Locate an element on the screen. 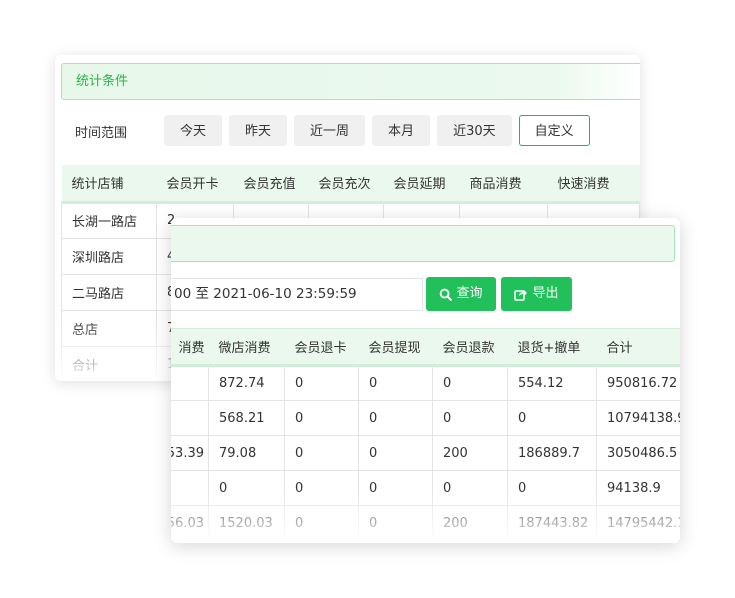 The width and height of the screenshot is (735, 598). query-button-label: 查询 is located at coordinates (469, 293).